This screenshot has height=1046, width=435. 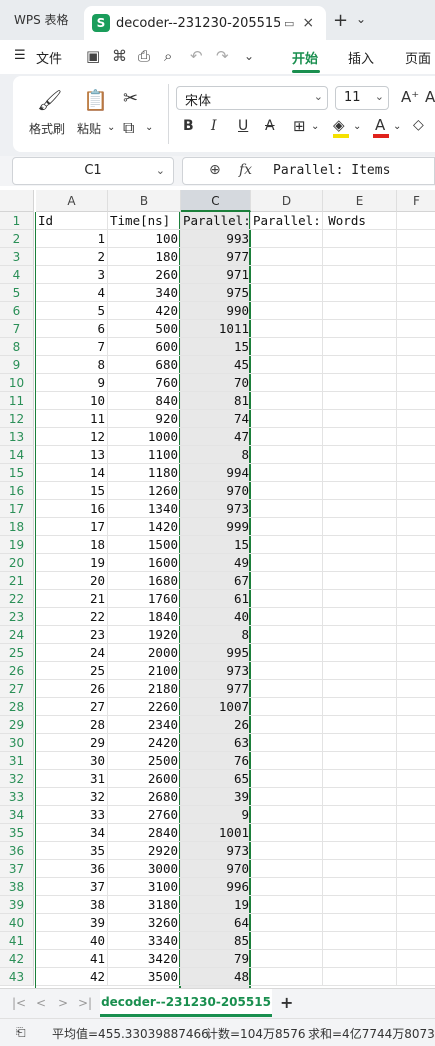 I want to click on cell-id: 1, so click(x=72, y=239).